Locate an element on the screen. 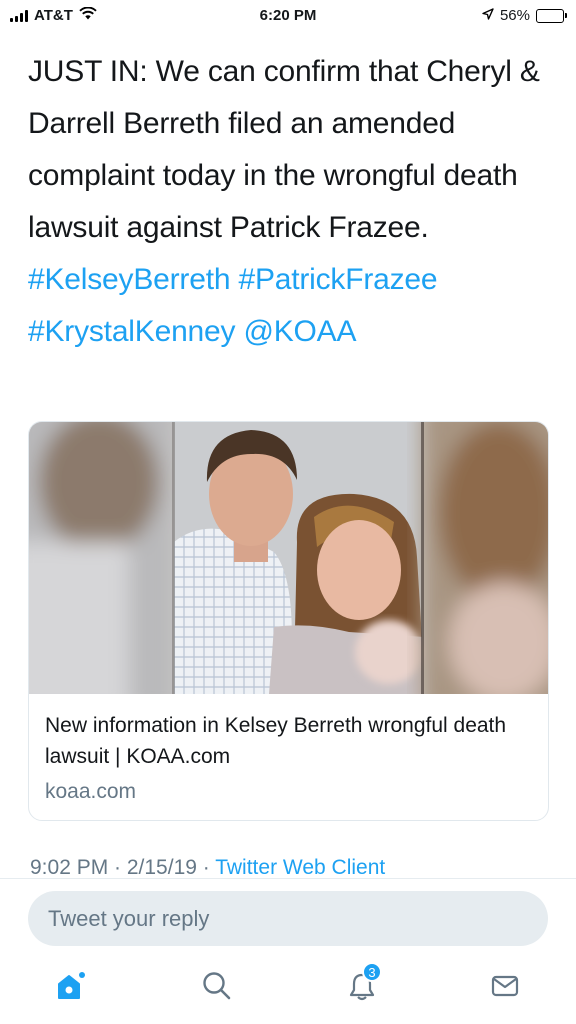 The height and width of the screenshot is (1024, 576). tab-messages is located at coordinates (505, 988).